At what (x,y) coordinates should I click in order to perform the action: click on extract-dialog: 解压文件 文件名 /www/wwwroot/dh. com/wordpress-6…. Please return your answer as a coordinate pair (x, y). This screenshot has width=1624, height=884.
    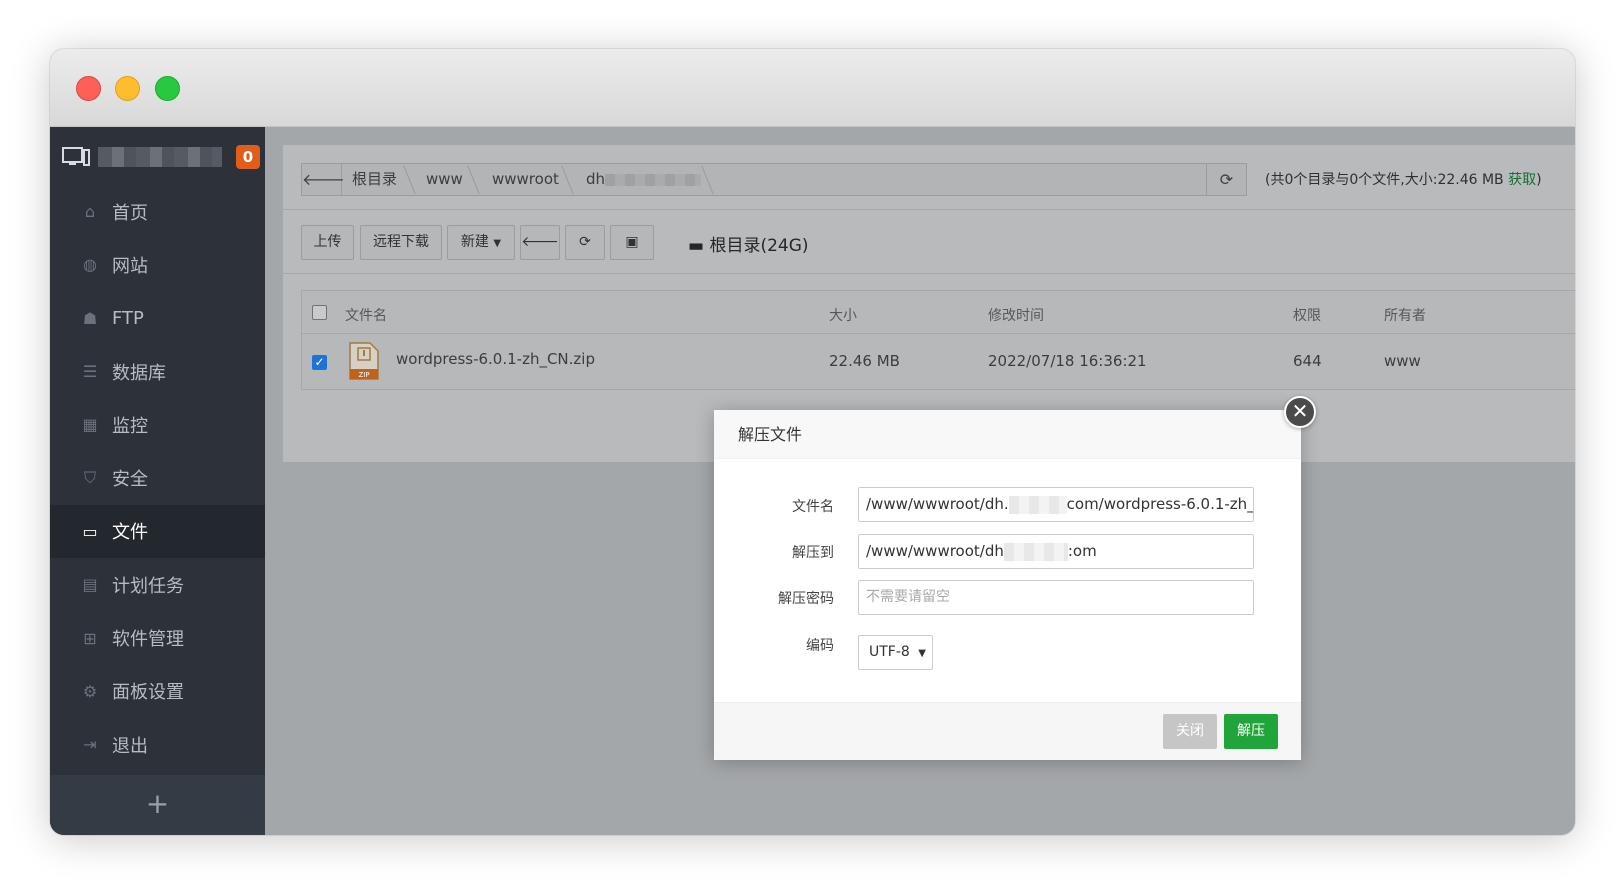
    Looking at the image, I should click on (1007, 585).